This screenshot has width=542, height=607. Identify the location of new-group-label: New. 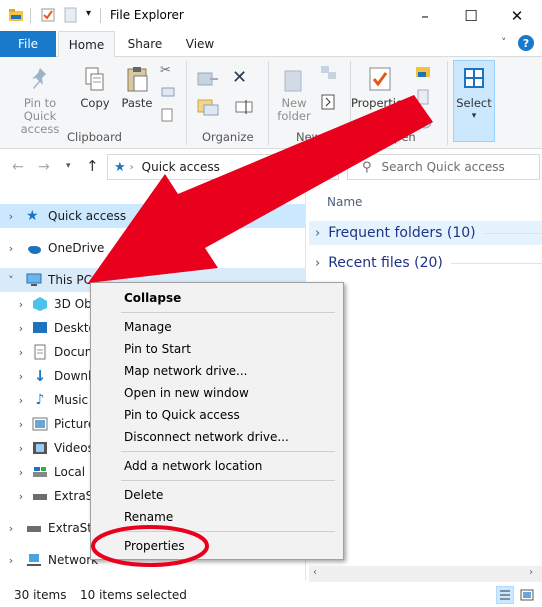
(309, 137).